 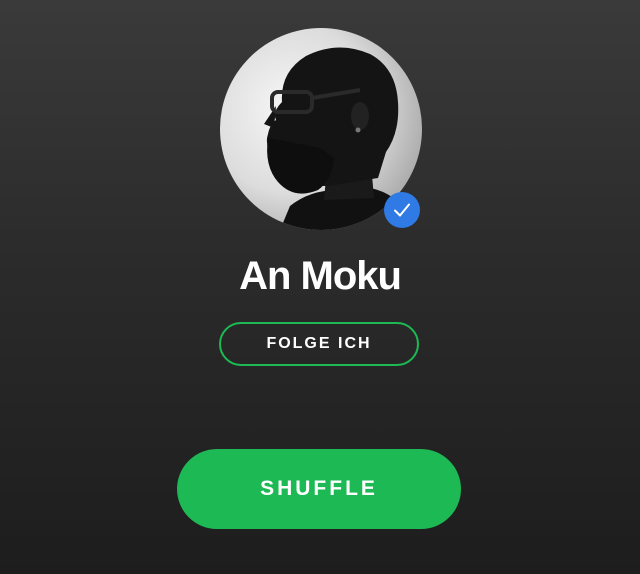 I want to click on checkmark-icon, so click(x=402, y=210).